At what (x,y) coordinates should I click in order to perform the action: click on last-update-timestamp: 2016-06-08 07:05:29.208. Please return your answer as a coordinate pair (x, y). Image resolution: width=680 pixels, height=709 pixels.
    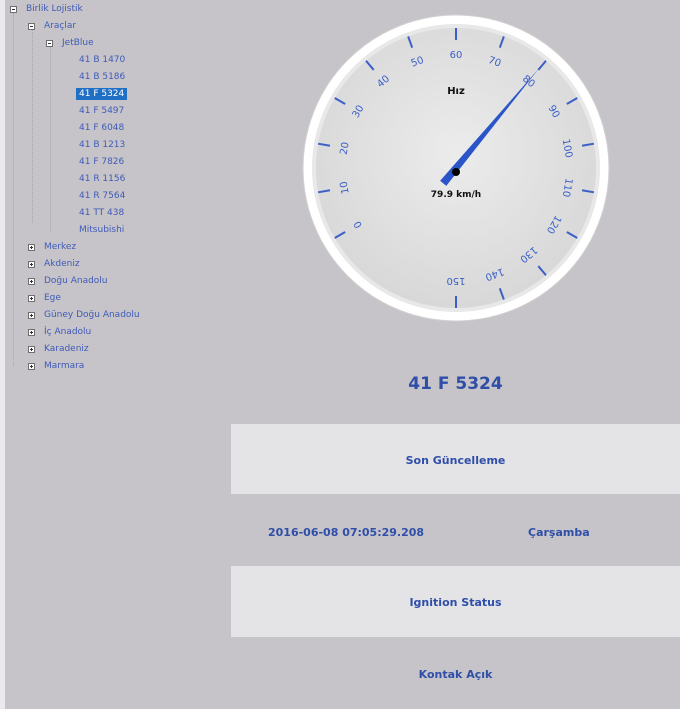
    Looking at the image, I should click on (346, 532).